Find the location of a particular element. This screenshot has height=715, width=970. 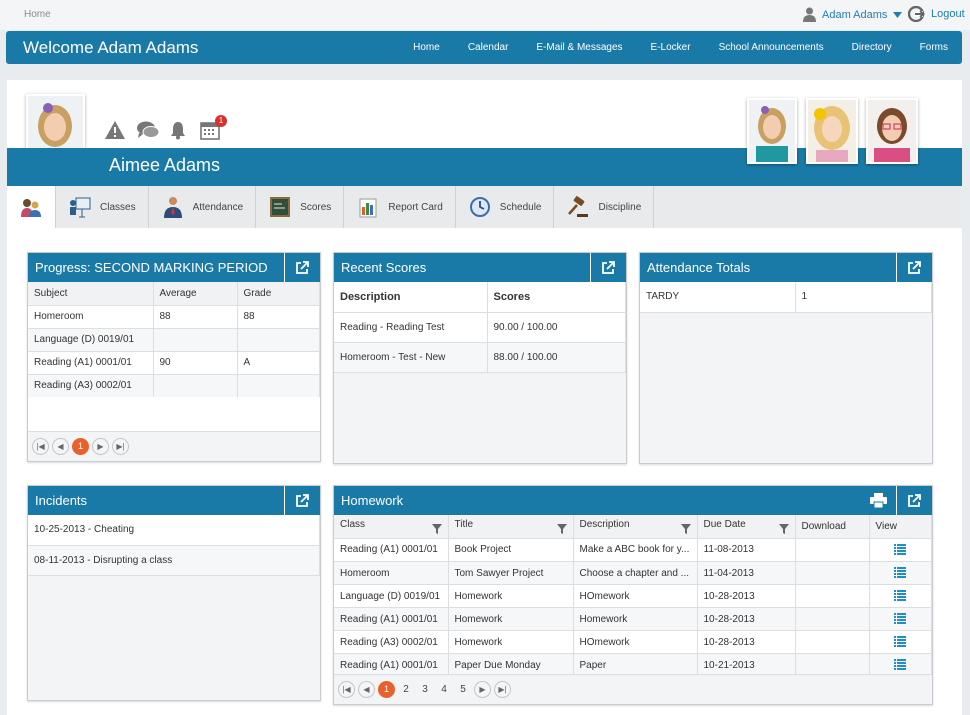

table-row: TARDY 1 is located at coordinates (786, 297).